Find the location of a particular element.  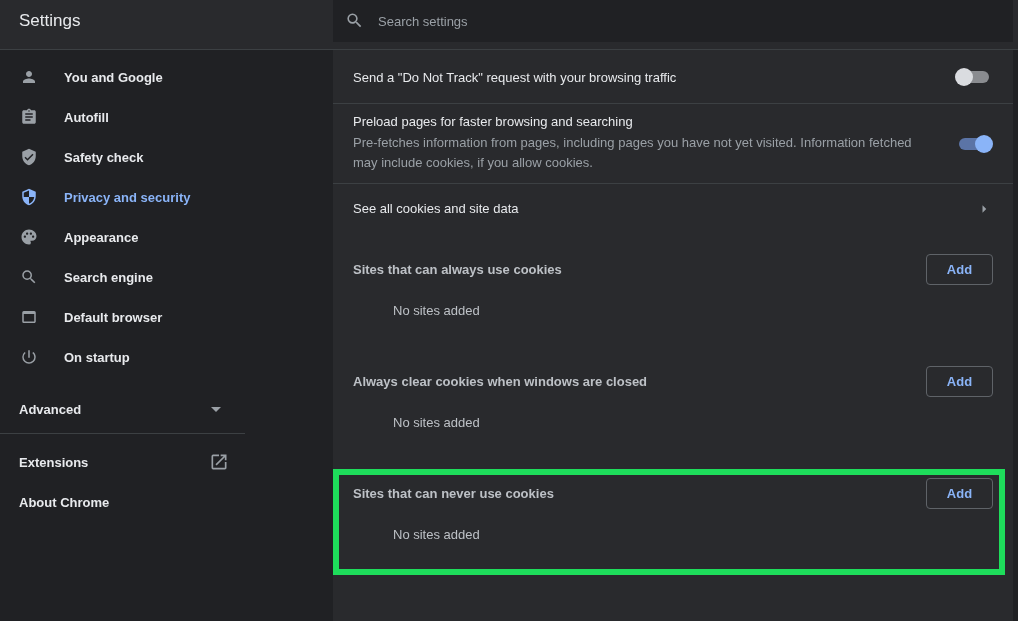

sidebar-item: Search engine is located at coordinates (122, 277).